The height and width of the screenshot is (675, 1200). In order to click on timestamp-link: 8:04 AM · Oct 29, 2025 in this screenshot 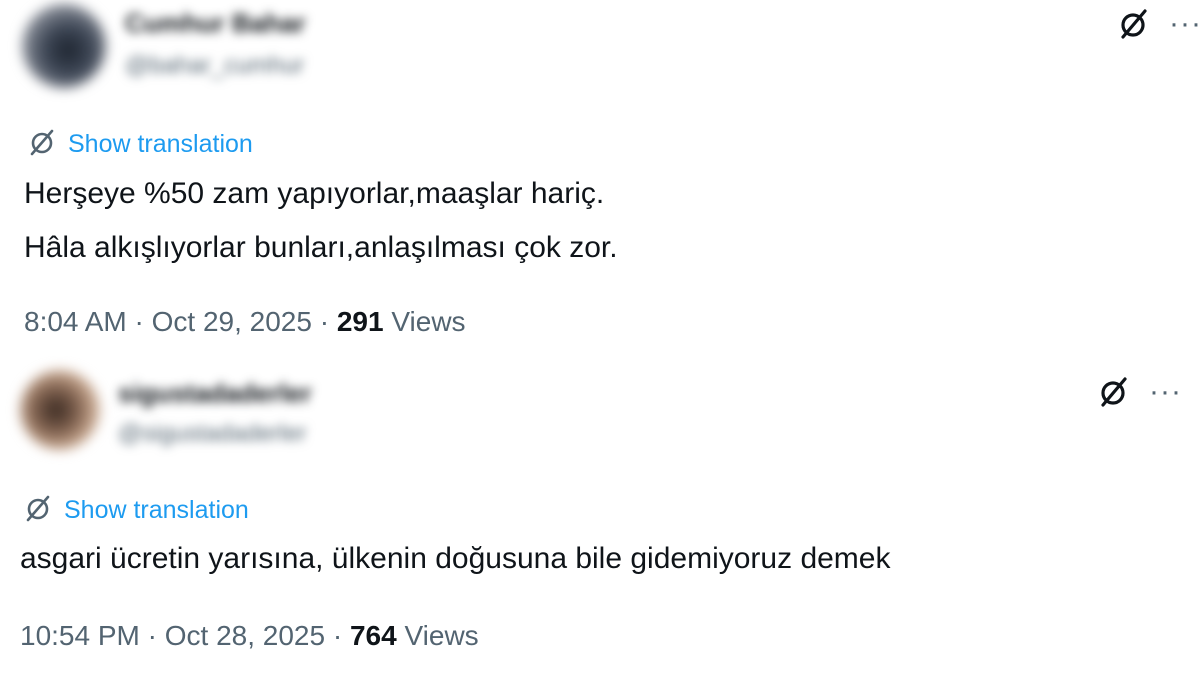, I will do `click(168, 321)`.